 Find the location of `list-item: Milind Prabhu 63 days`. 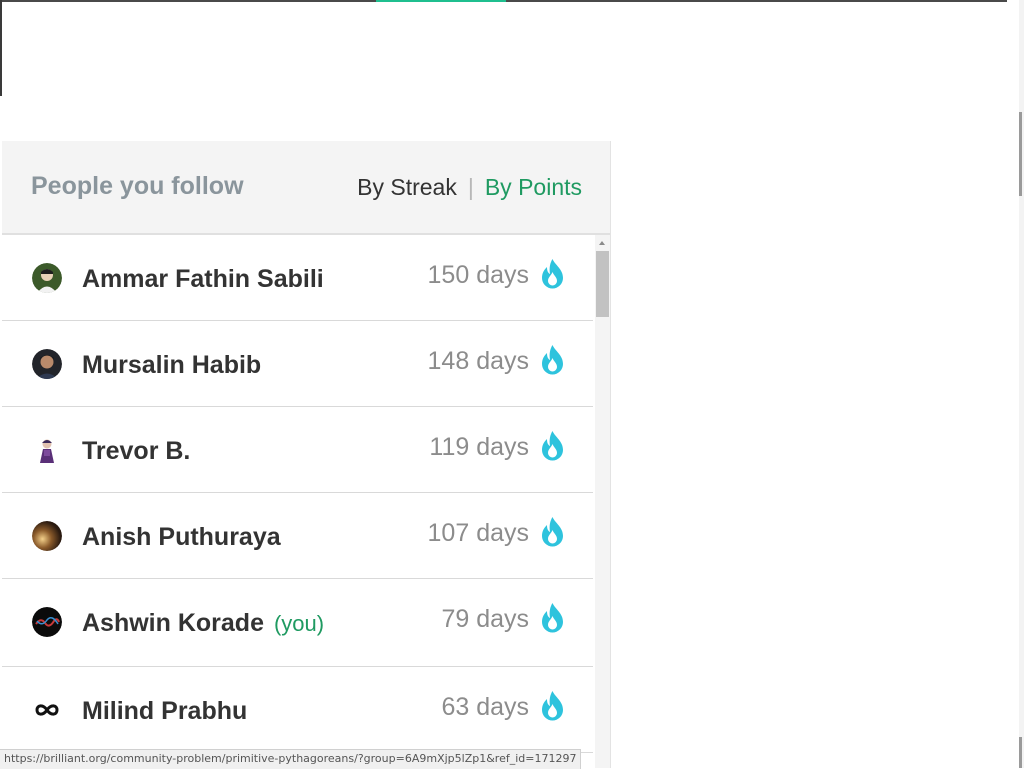

list-item: Milind Prabhu 63 days is located at coordinates (297, 710).